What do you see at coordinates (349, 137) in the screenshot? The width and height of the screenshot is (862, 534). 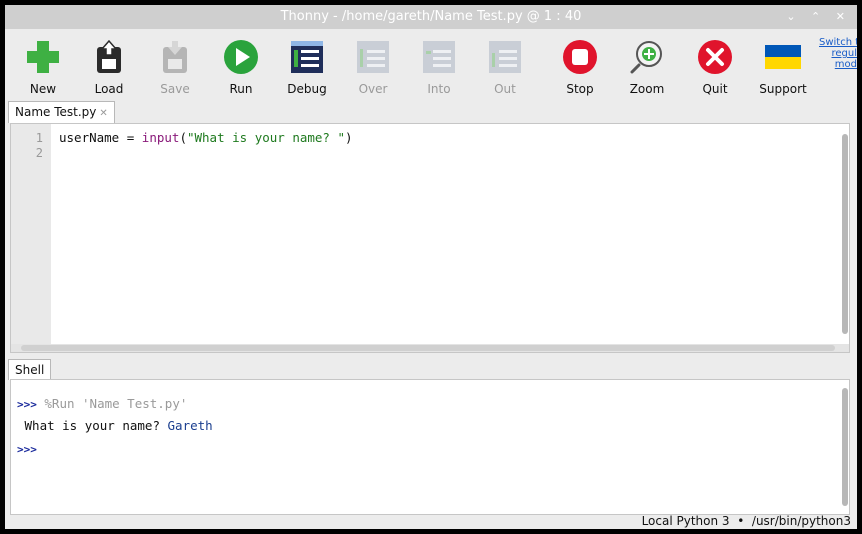 I see `code-paren-close: )` at bounding box center [349, 137].